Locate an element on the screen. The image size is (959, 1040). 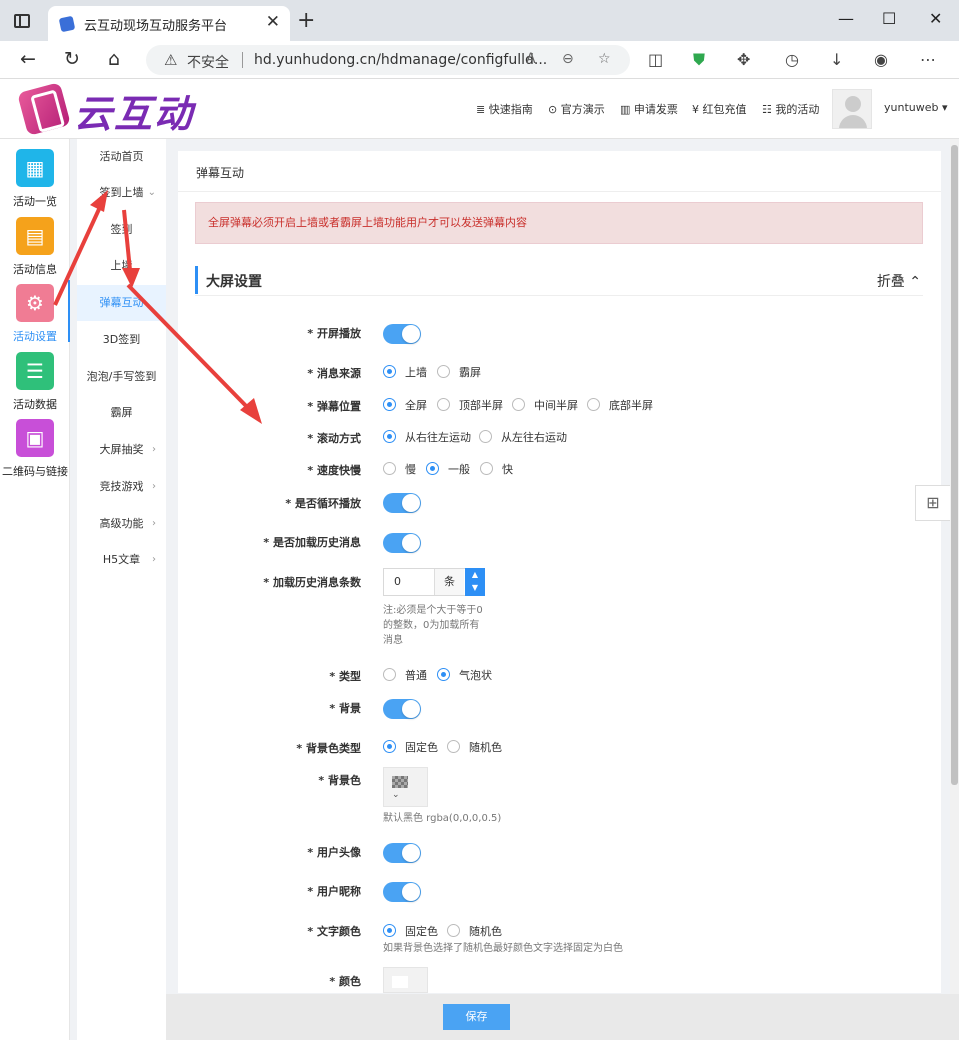
history-count-stepper: 0 条 ▲ ▼ is located at coordinates (434, 582).